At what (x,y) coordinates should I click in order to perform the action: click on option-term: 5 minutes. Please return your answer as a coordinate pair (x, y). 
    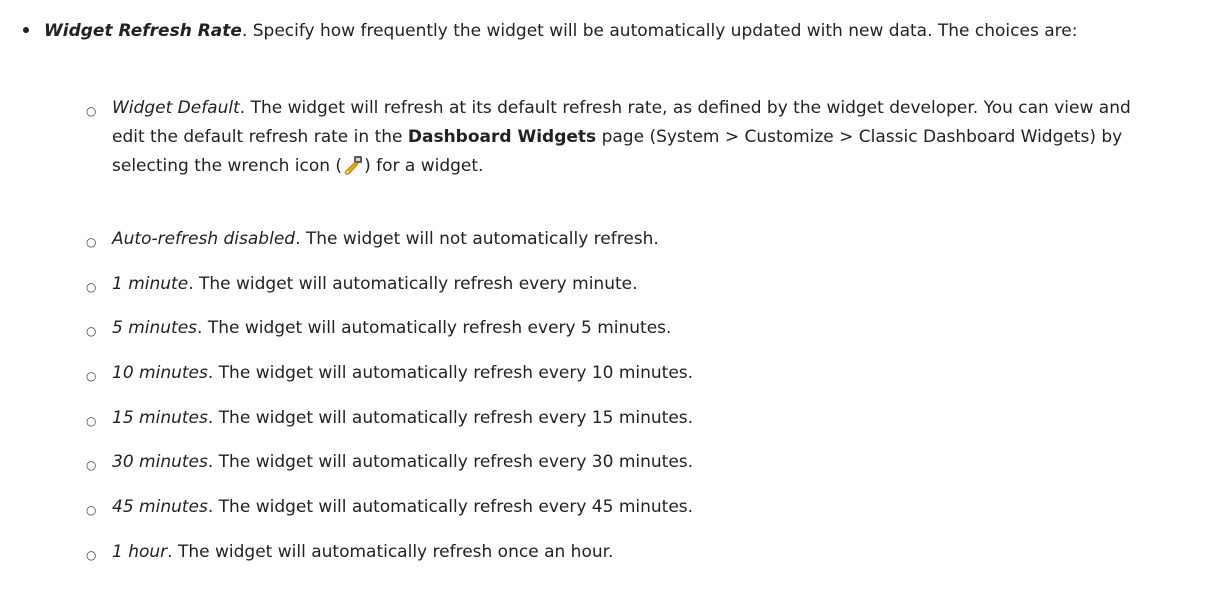
    Looking at the image, I should click on (155, 328).